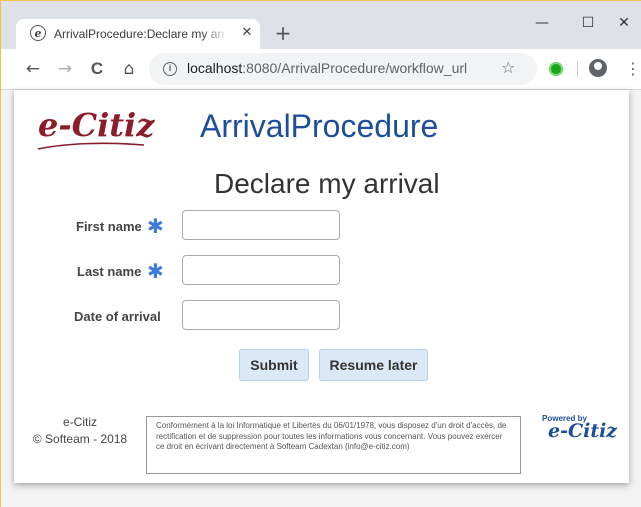  Describe the element at coordinates (109, 226) in the screenshot. I see `first-name-label: First name` at that location.